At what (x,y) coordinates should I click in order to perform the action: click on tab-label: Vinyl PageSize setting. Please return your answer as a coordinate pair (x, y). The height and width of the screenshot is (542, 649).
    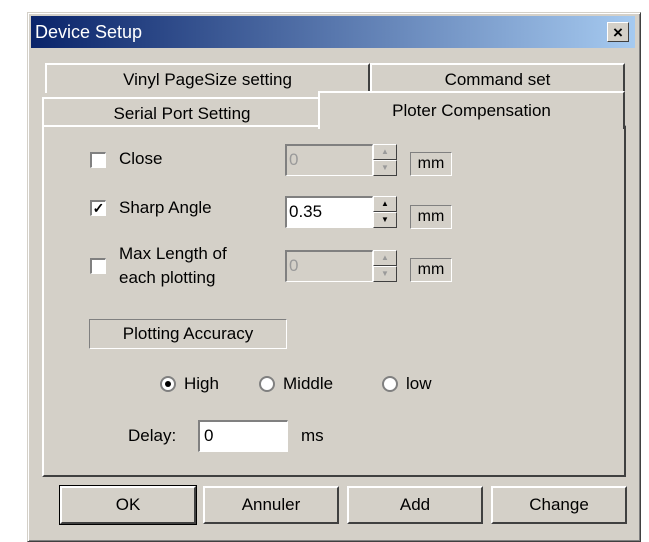
    Looking at the image, I should click on (207, 79).